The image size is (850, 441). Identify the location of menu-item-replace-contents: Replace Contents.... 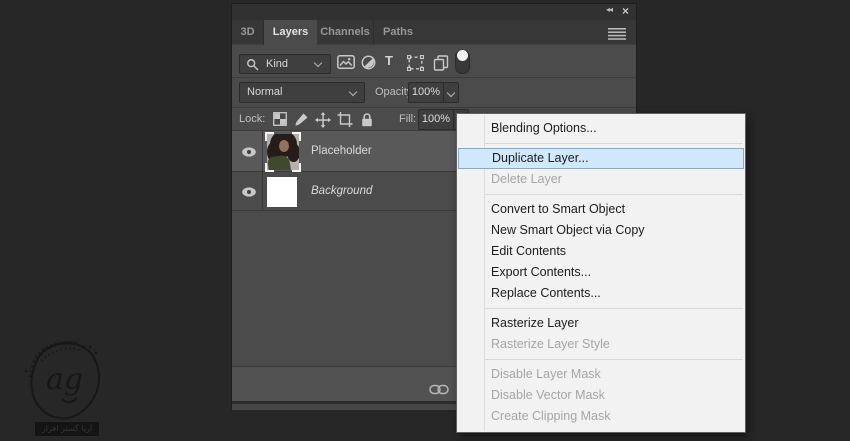
(601, 293).